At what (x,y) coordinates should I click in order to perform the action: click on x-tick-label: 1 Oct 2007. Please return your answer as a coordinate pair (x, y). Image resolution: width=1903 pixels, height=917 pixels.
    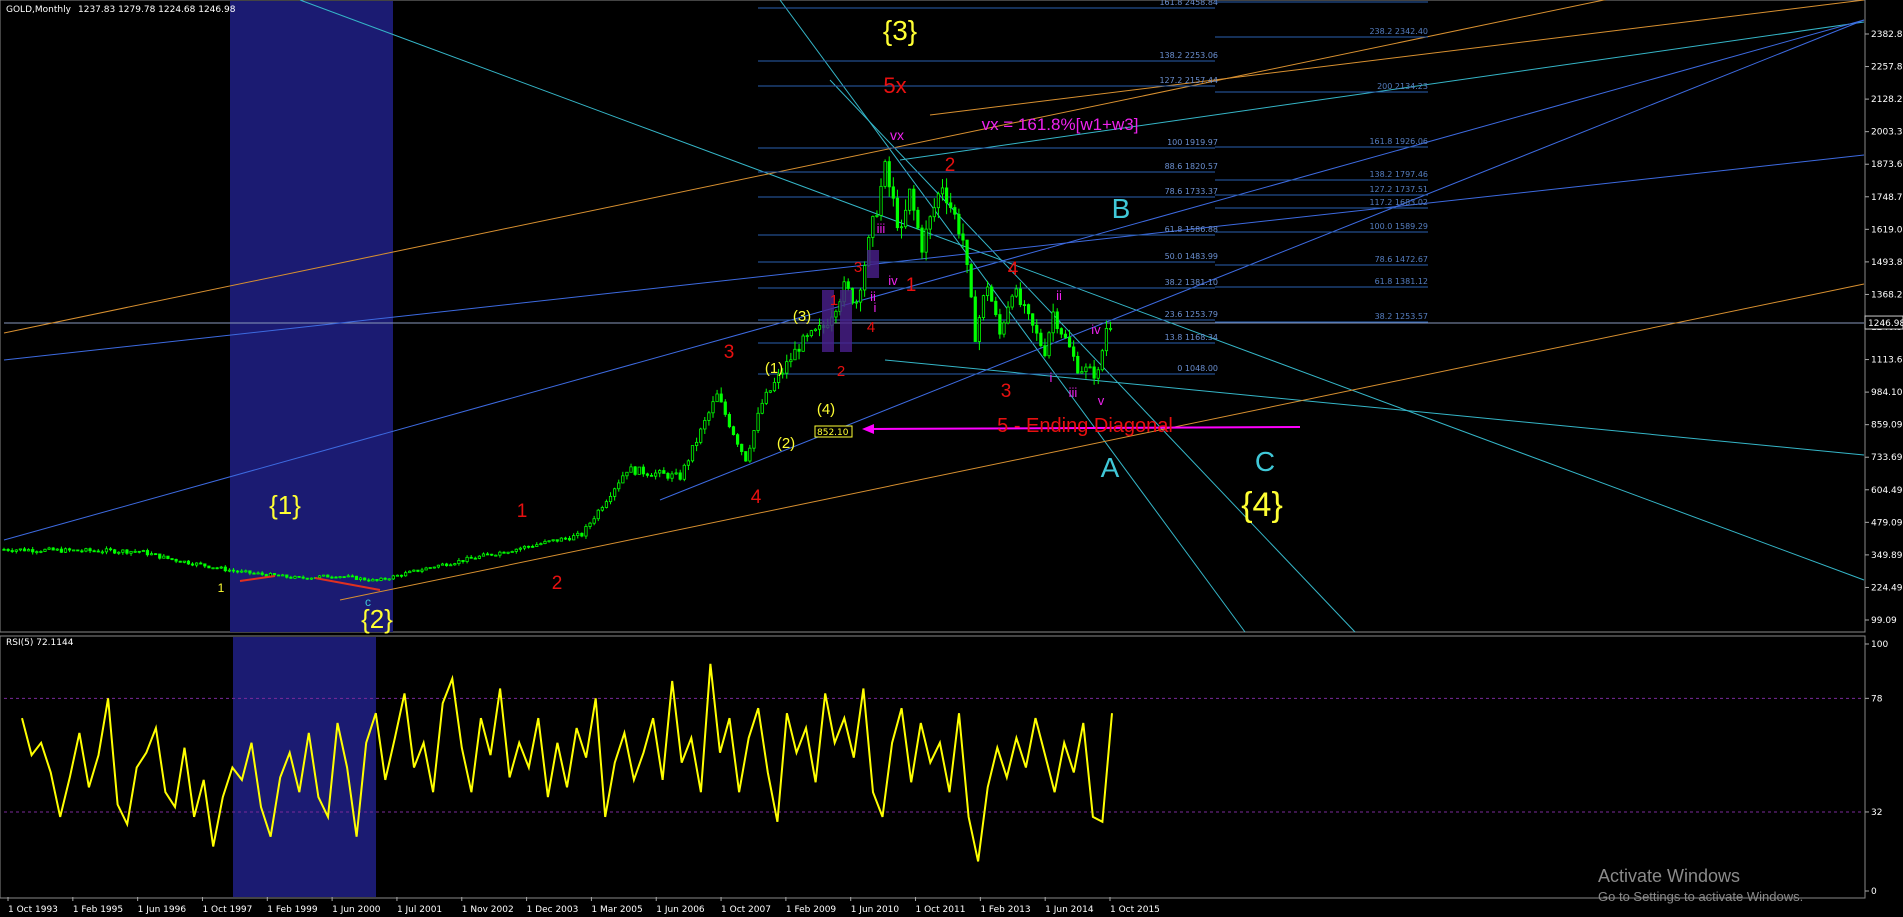
    Looking at the image, I should click on (746, 910).